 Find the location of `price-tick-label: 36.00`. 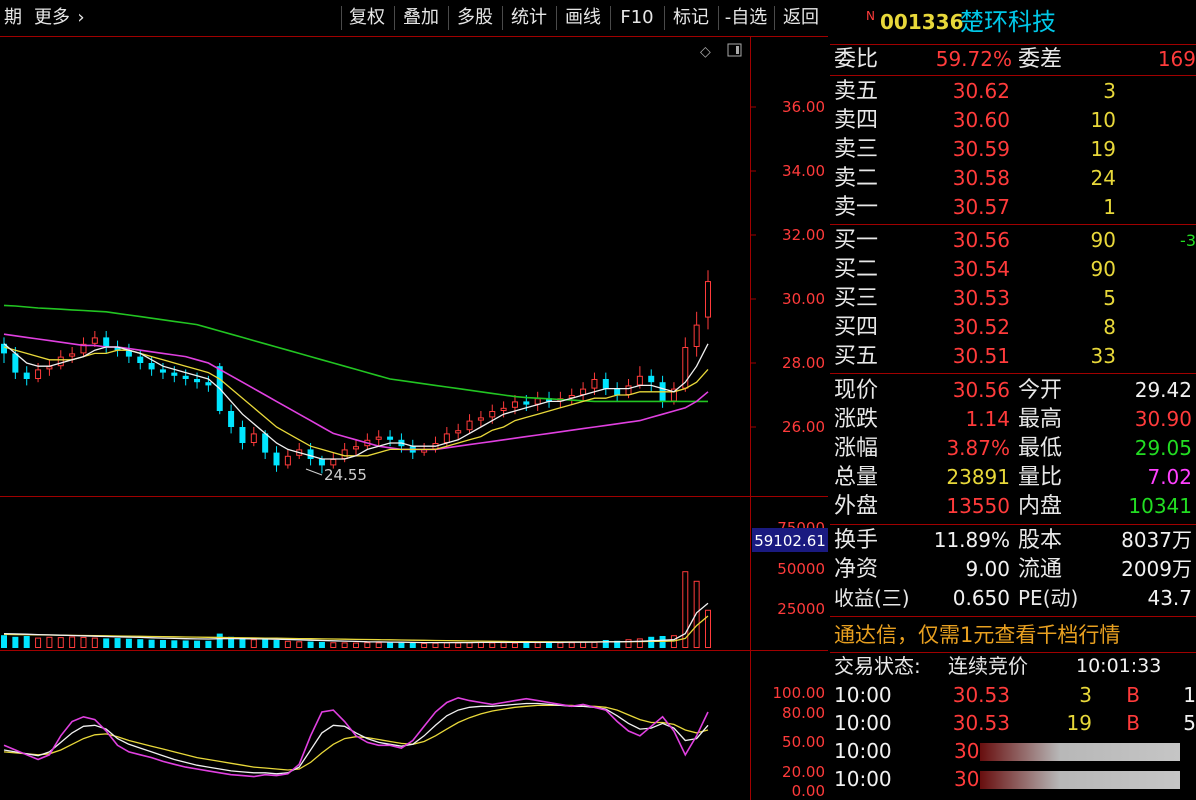

price-tick-label: 36.00 is located at coordinates (803, 107).